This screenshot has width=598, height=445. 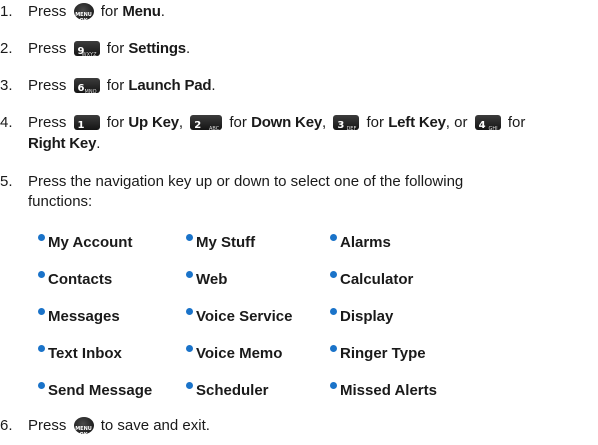 I want to click on step-text: functions:, so click(x=60, y=201).